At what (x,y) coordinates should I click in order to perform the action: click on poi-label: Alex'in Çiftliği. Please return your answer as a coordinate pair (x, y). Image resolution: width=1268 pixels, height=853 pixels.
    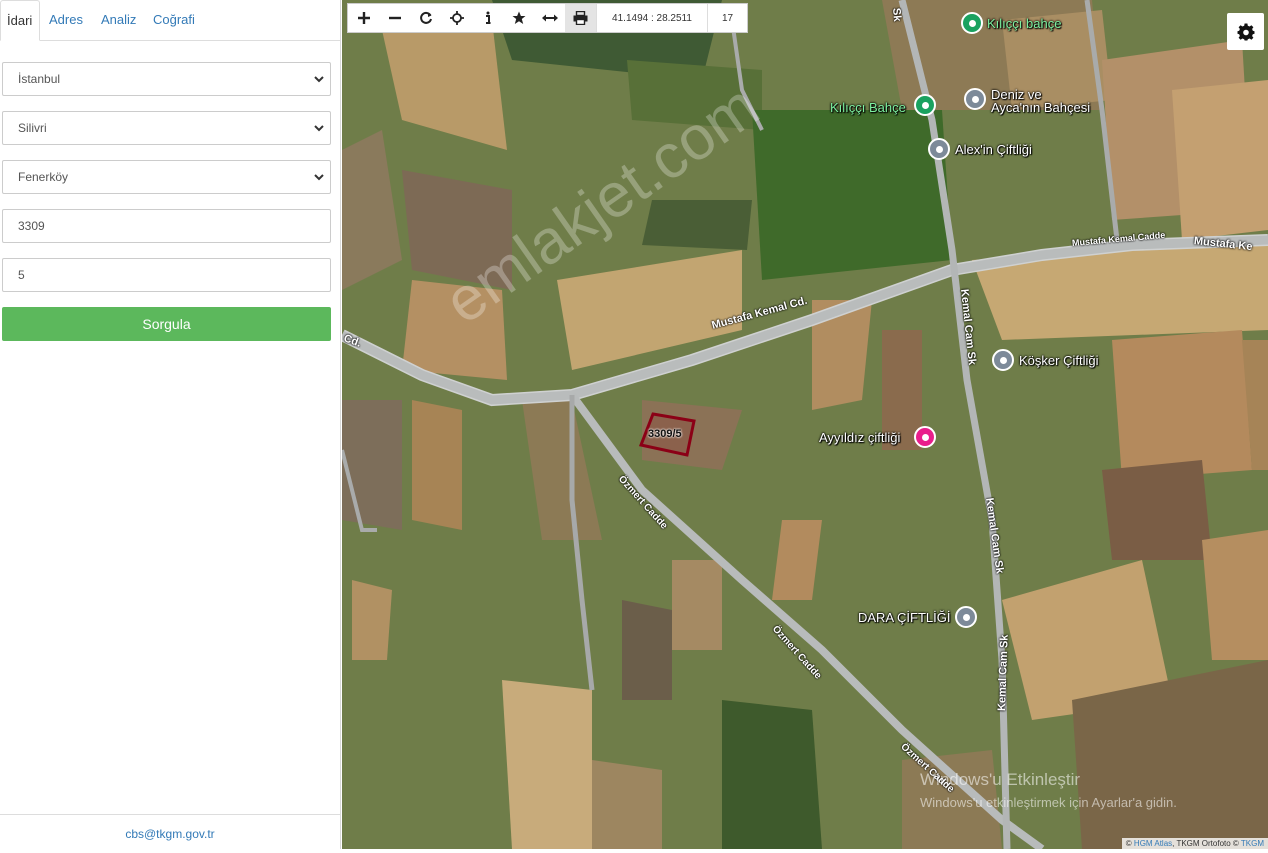
    Looking at the image, I should click on (993, 149).